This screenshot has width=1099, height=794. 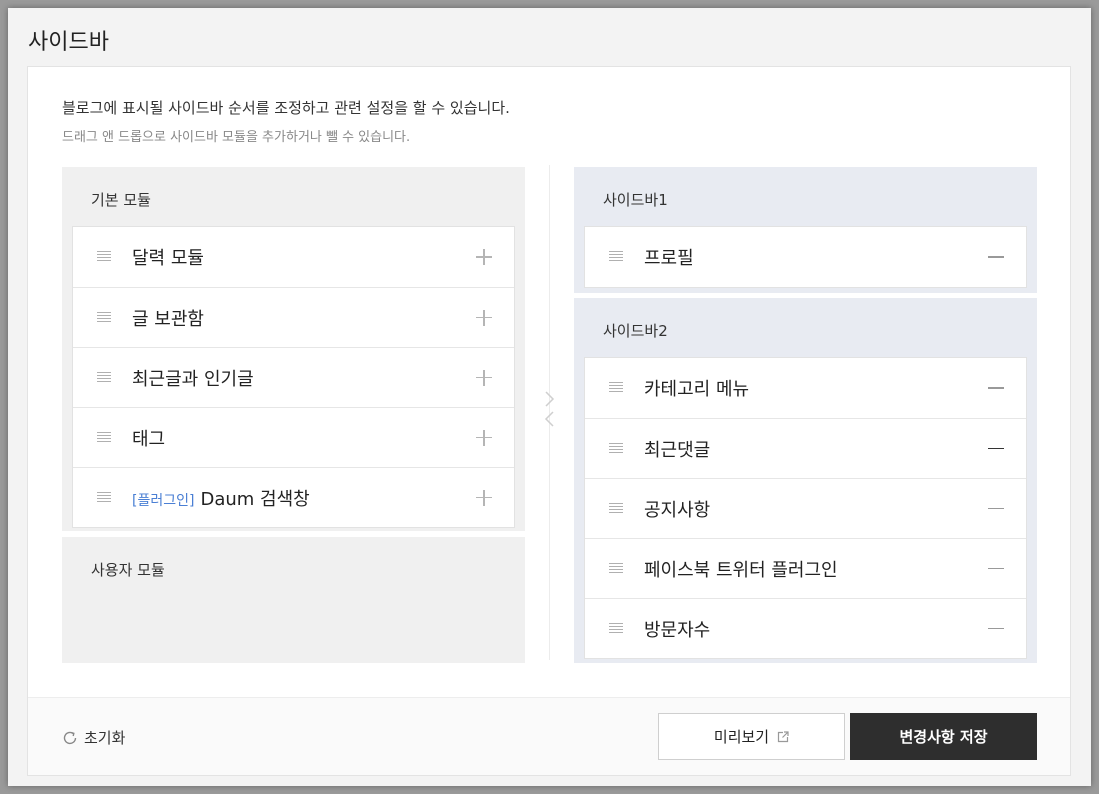 I want to click on sidebar-item: 페이스북 트위터 플러그인, so click(x=805, y=568).